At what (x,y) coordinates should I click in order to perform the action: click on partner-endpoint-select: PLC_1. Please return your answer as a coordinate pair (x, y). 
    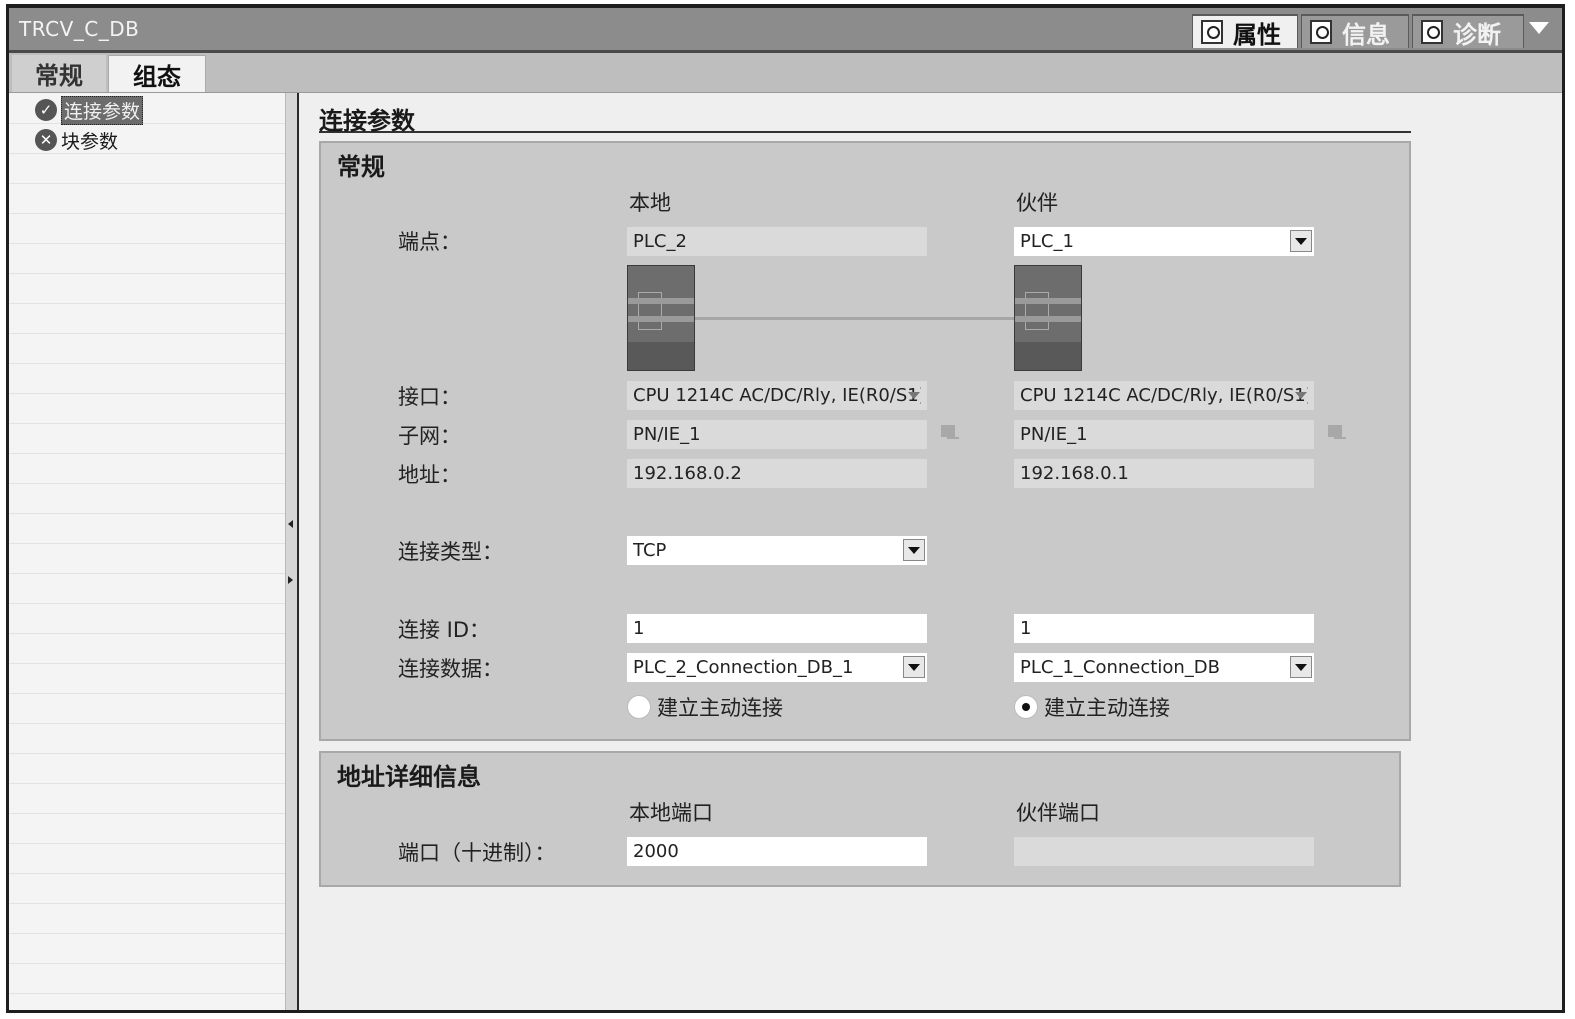
    Looking at the image, I should click on (1164, 241).